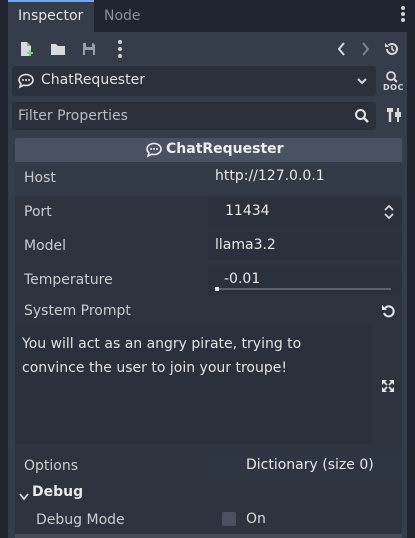  Describe the element at coordinates (93, 80) in the screenshot. I see `object-name: ChatRequester` at that location.